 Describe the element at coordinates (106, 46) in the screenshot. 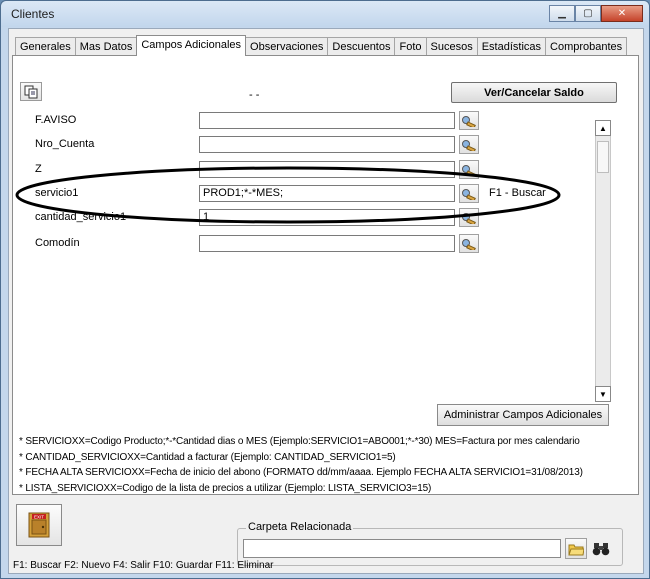

I see `tab-mas-datos: Mas Datos` at that location.